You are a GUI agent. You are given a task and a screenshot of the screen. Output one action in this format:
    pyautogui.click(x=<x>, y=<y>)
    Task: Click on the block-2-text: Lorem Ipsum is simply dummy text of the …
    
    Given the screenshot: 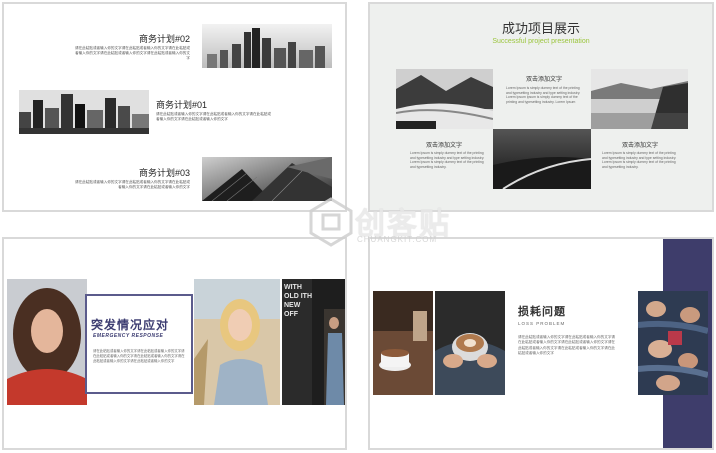 What is the action you would take?
    pyautogui.click(x=447, y=160)
    